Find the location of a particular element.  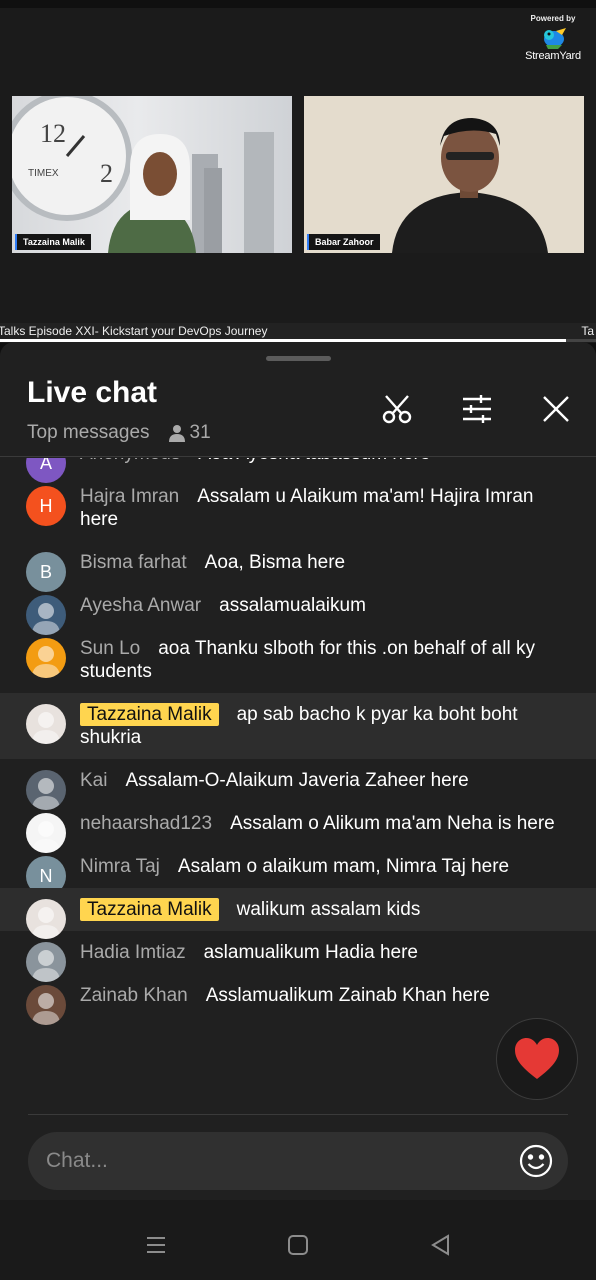

streamyard-branding: Powered by StreamYard is located at coordinates (553, 38).